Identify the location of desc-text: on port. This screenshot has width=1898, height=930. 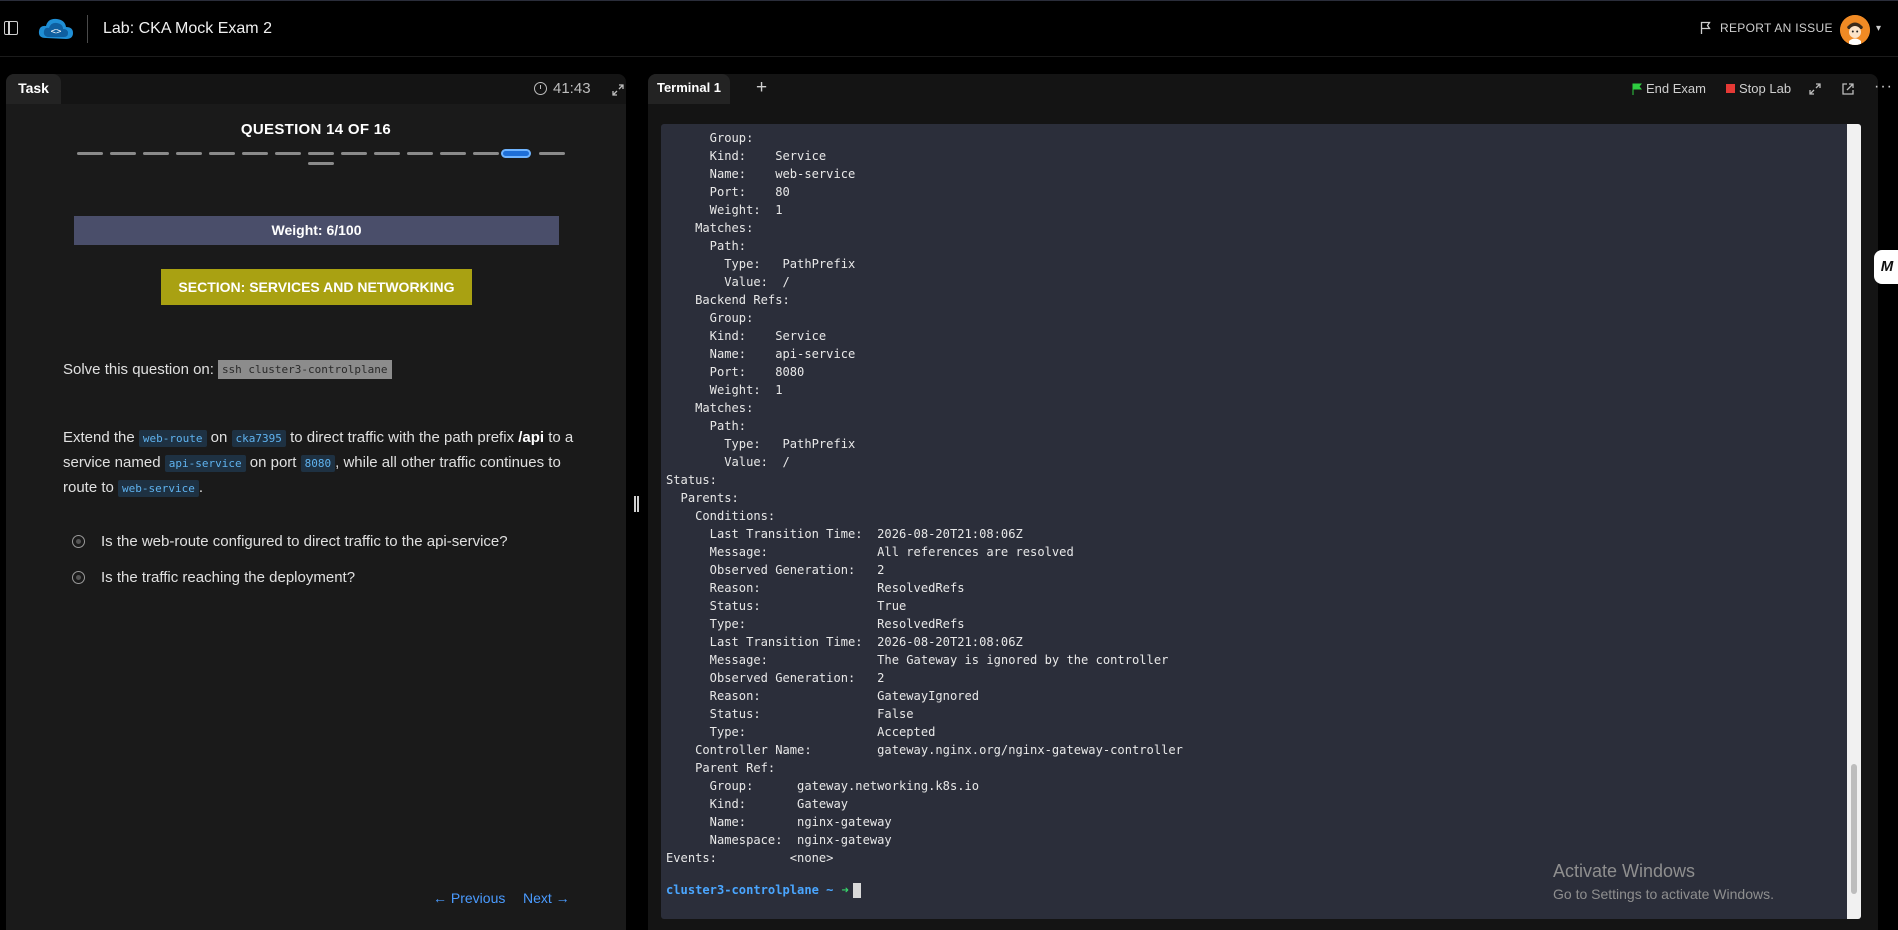
(273, 462).